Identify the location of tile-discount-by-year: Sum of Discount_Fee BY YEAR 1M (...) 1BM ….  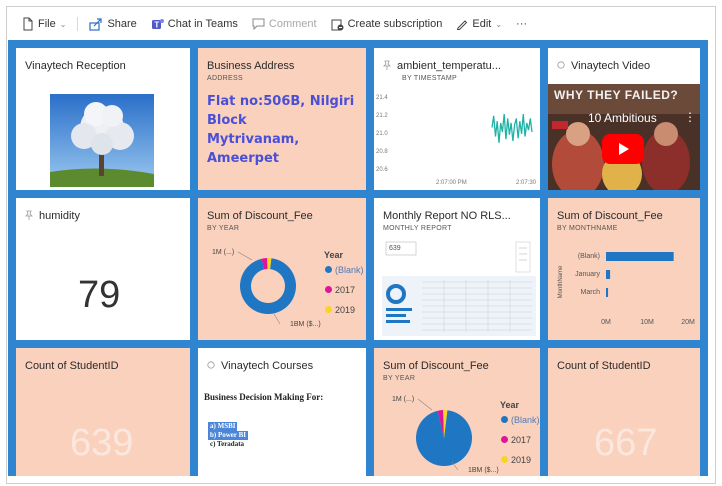
(282, 269).